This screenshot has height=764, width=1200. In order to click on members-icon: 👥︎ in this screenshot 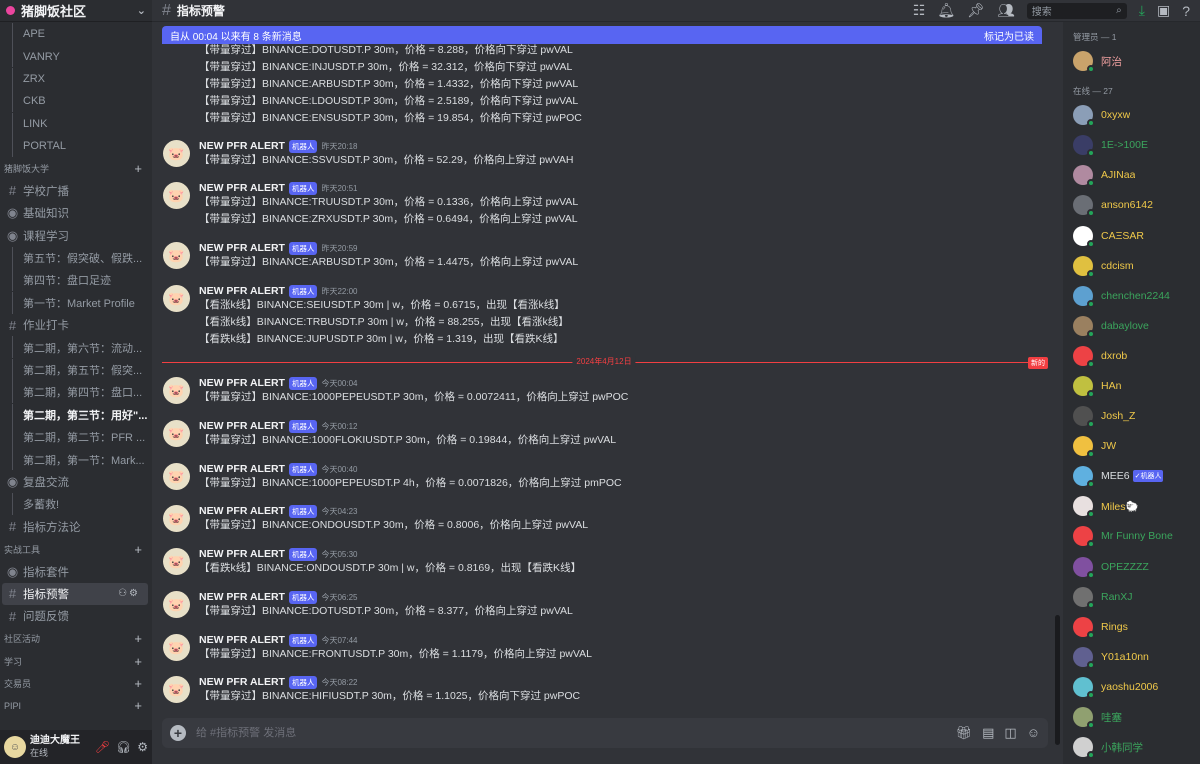, I will do `click(1006, 10)`.